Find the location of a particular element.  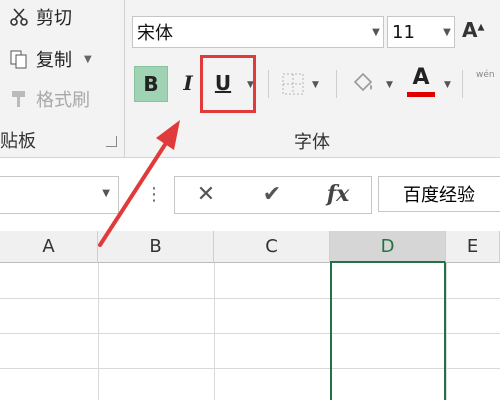

group-divider is located at coordinates (124, 78).